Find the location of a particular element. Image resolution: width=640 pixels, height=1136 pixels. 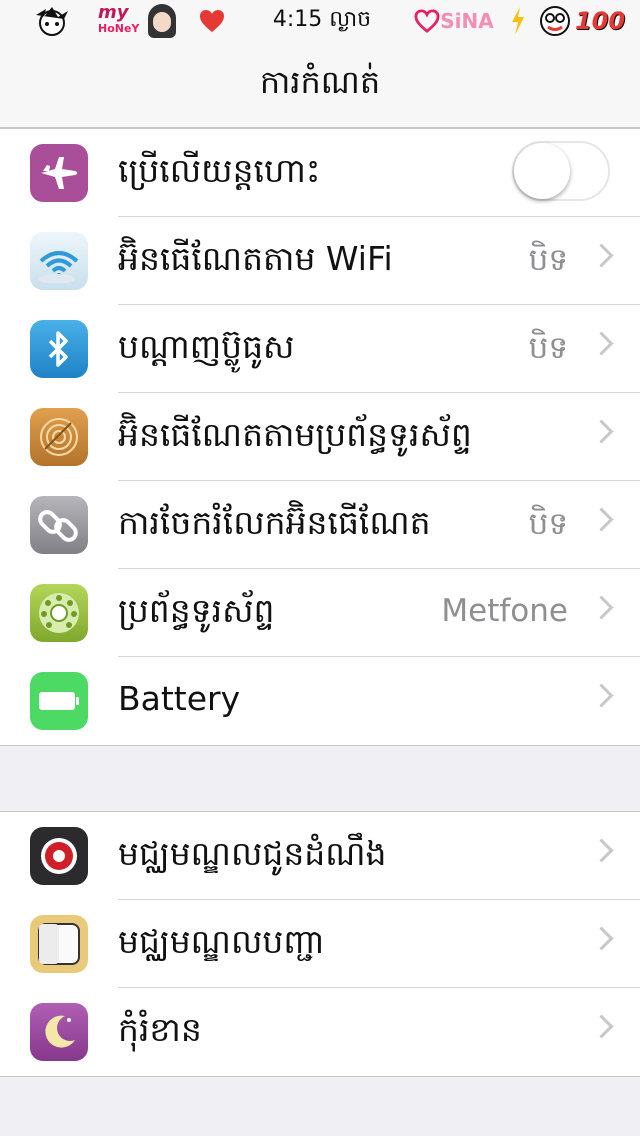

clock-time: 4:15 ល្ងាច is located at coordinates (322, 19).